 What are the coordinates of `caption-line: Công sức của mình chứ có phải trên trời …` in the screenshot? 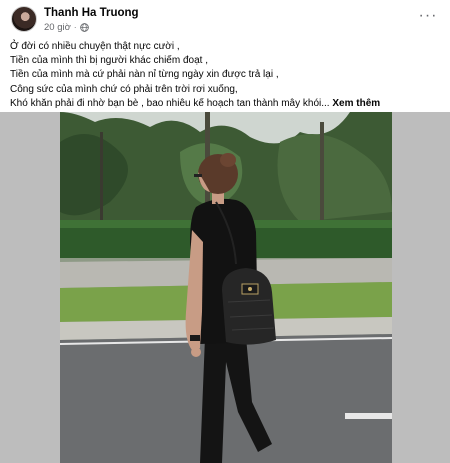 It's located at (124, 89).